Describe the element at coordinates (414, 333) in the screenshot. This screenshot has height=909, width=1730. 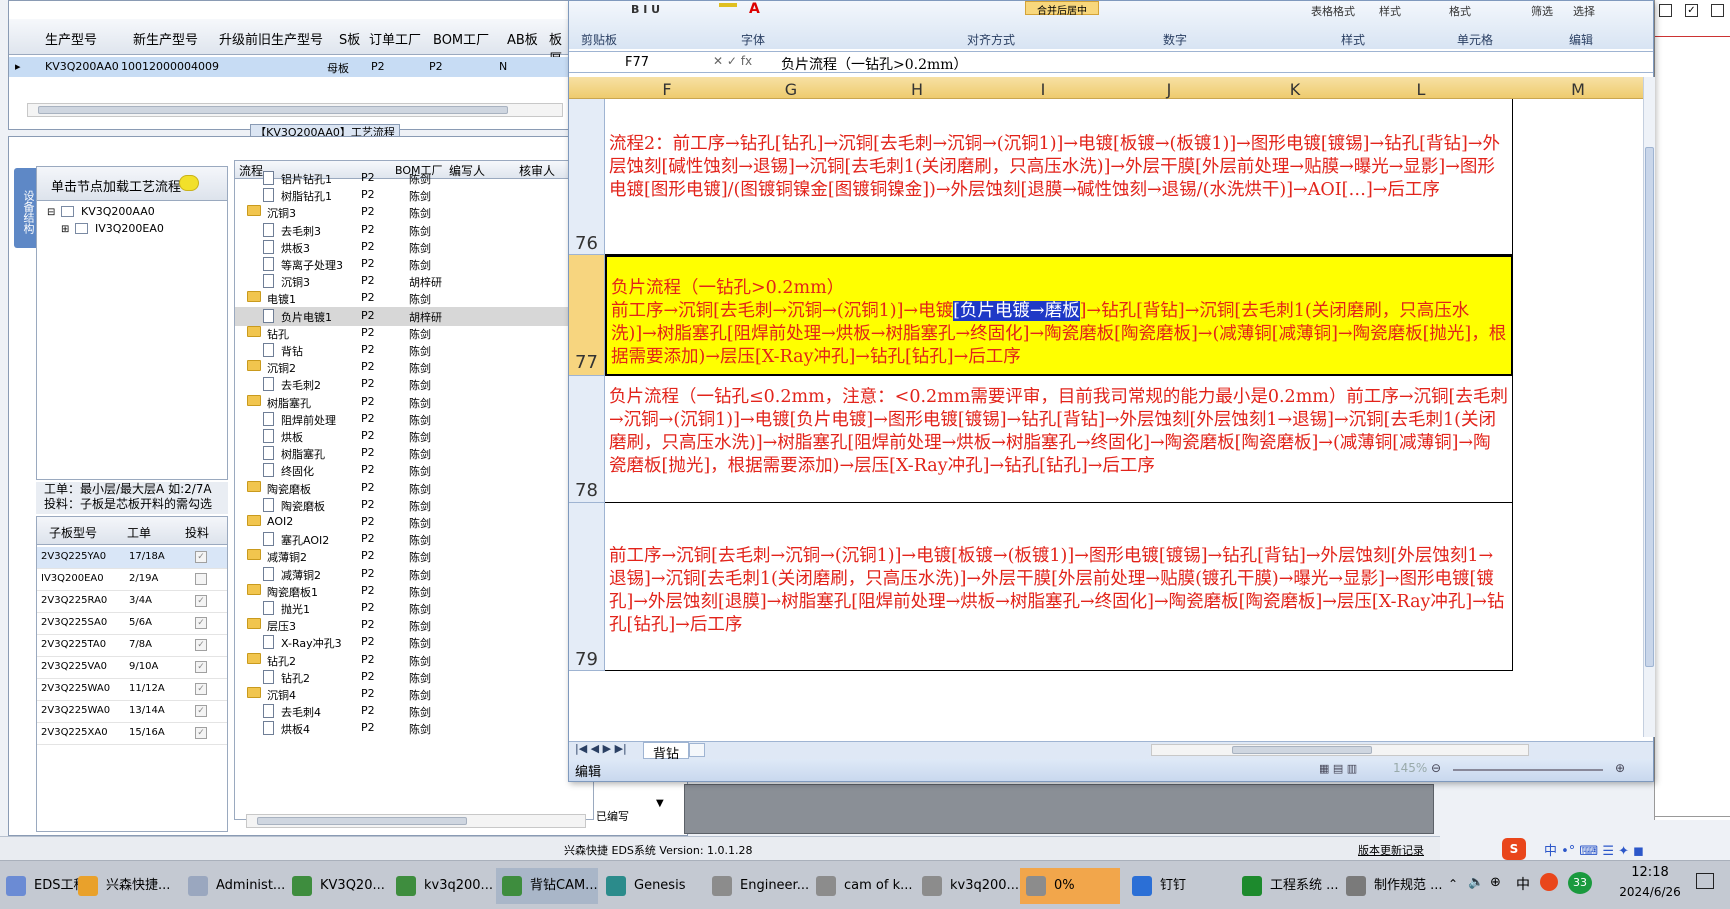
I see `process-tree-row: 钻孔 P2 陈剑` at that location.